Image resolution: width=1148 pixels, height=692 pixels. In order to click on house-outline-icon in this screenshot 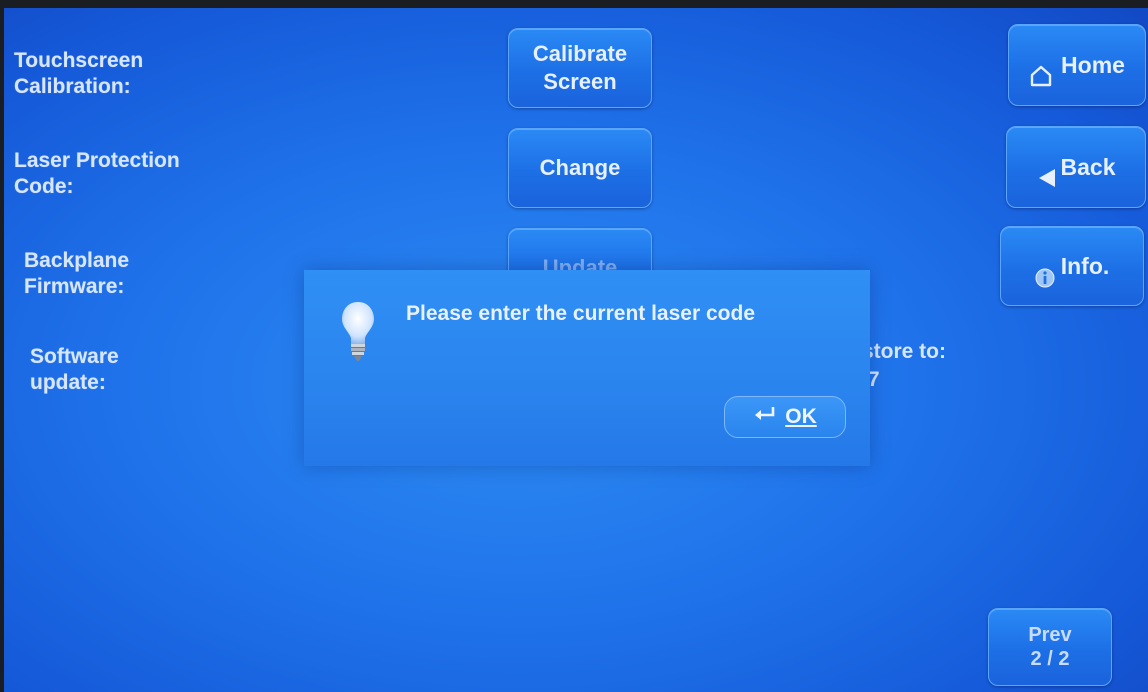, I will do `click(1041, 65)`.